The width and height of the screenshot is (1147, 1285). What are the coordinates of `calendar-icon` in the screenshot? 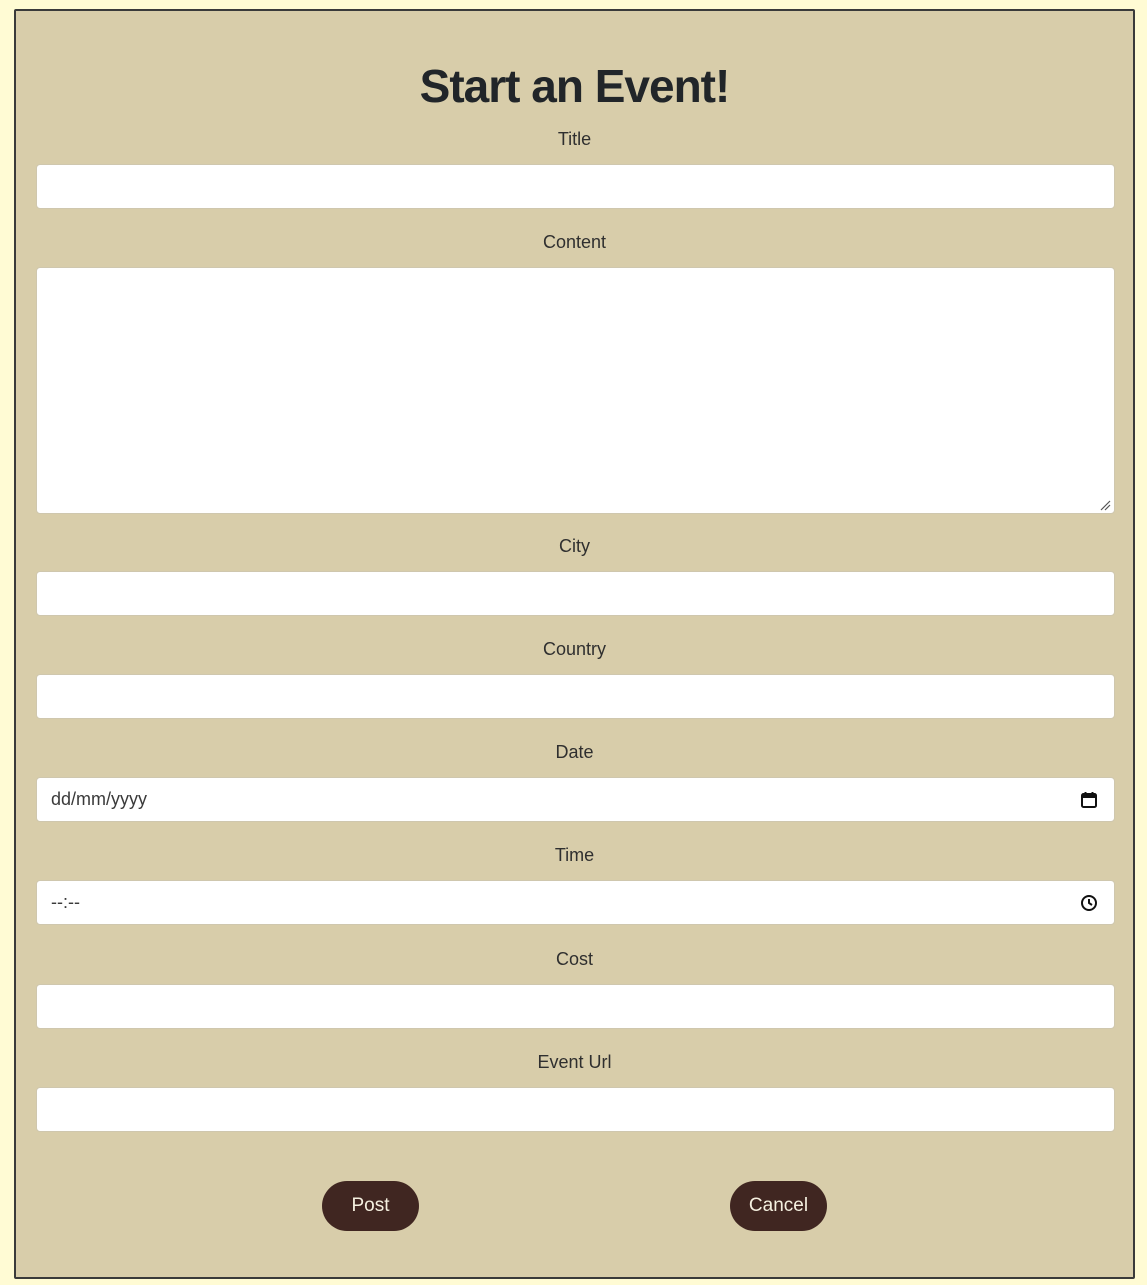 It's located at (1089, 800).